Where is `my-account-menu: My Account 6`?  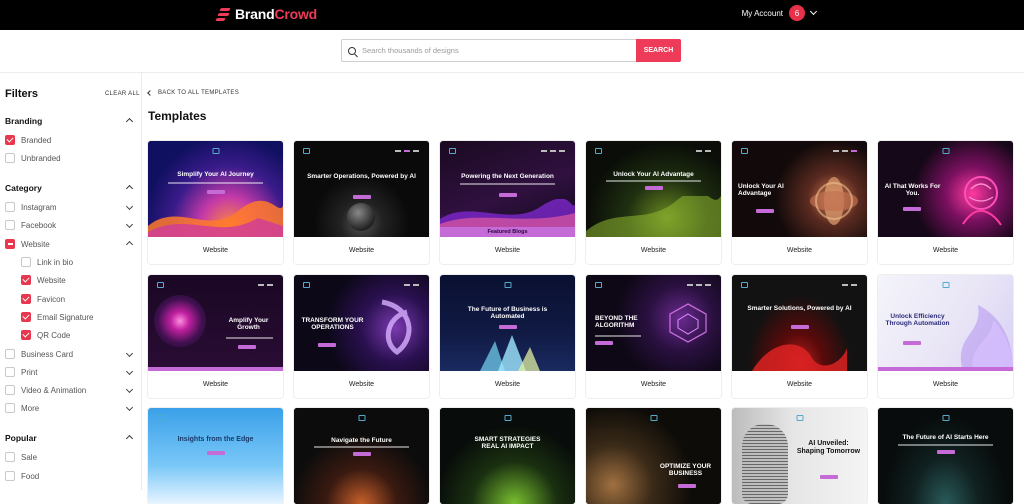
my-account-menu: My Account 6 is located at coordinates (780, 13).